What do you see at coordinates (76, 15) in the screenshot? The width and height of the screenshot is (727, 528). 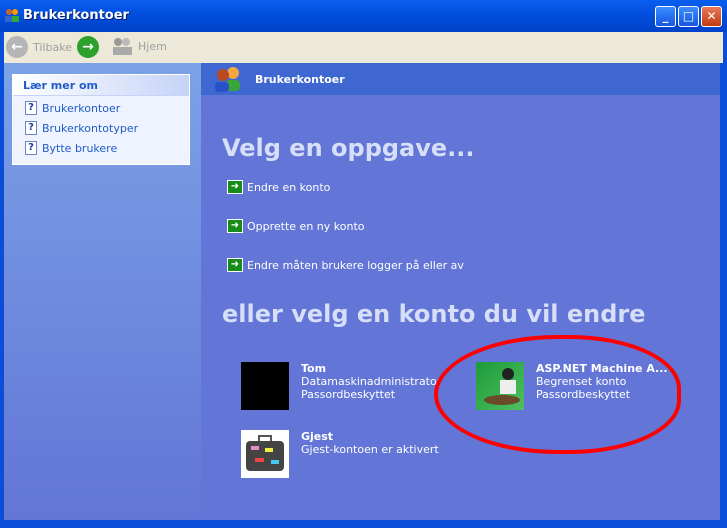 I see `window-title: Brukerkontoer` at bounding box center [76, 15].